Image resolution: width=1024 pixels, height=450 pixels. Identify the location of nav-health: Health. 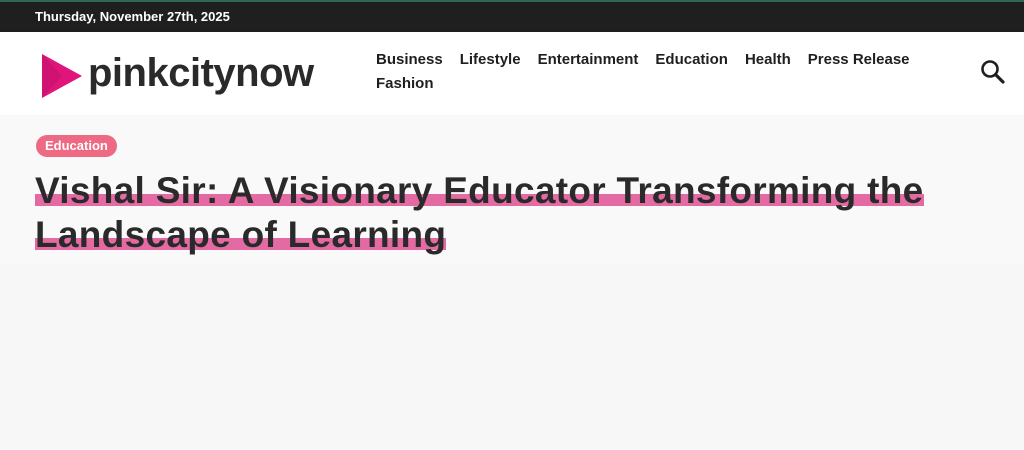
(768, 59).